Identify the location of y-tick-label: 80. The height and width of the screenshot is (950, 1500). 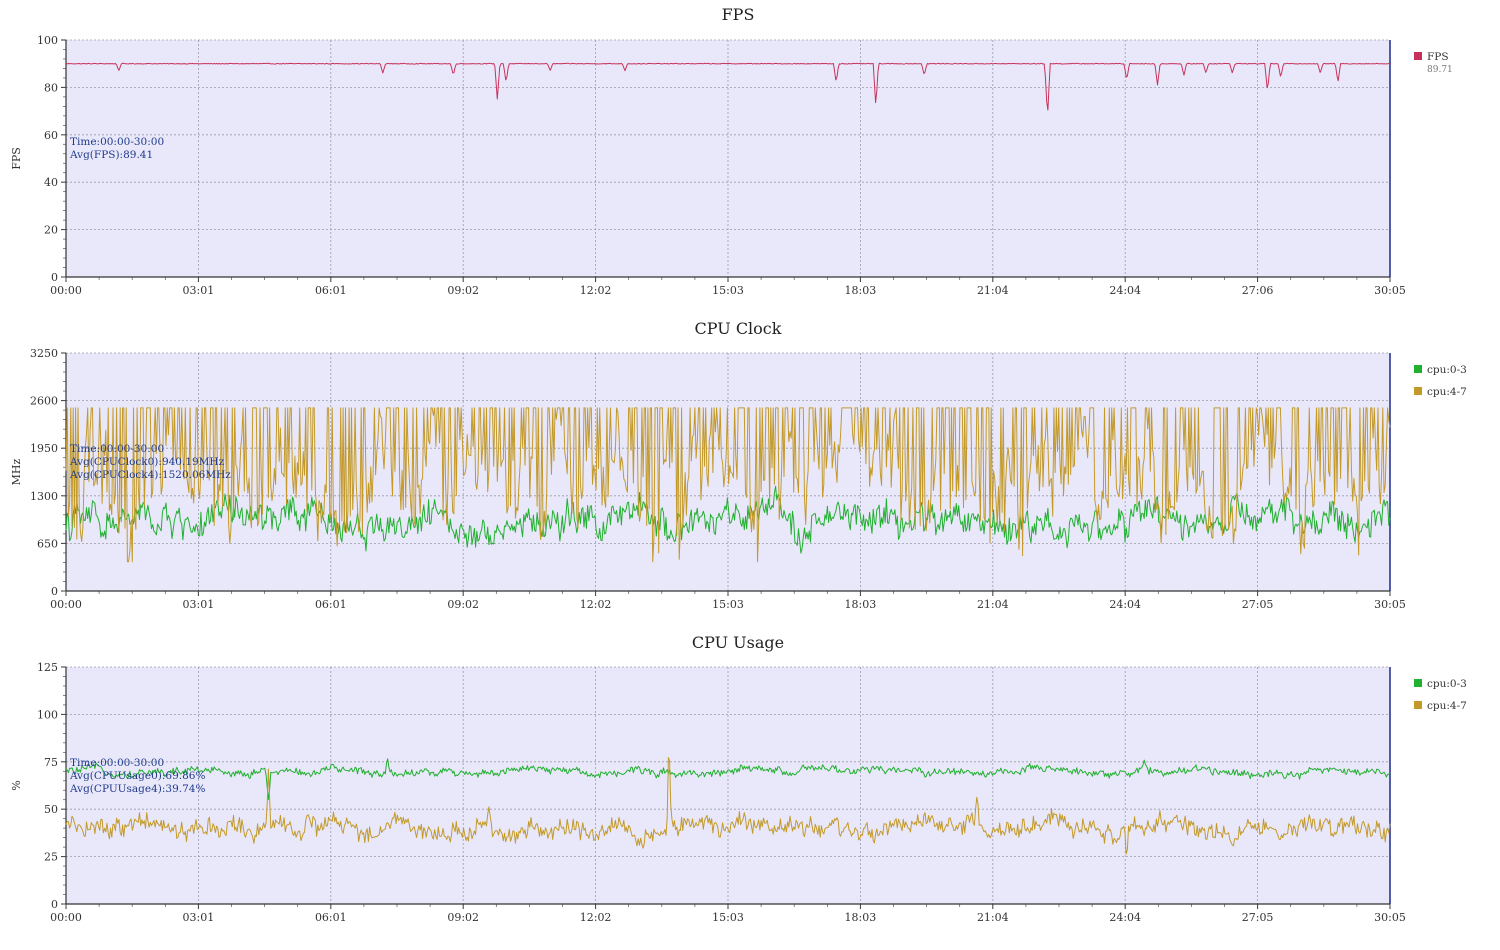
(51, 87).